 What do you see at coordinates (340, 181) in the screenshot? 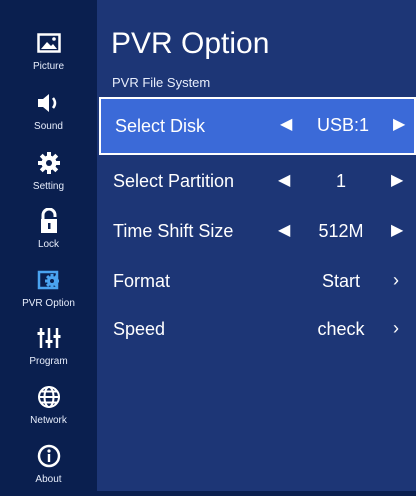
I see `option-value: 1` at bounding box center [340, 181].